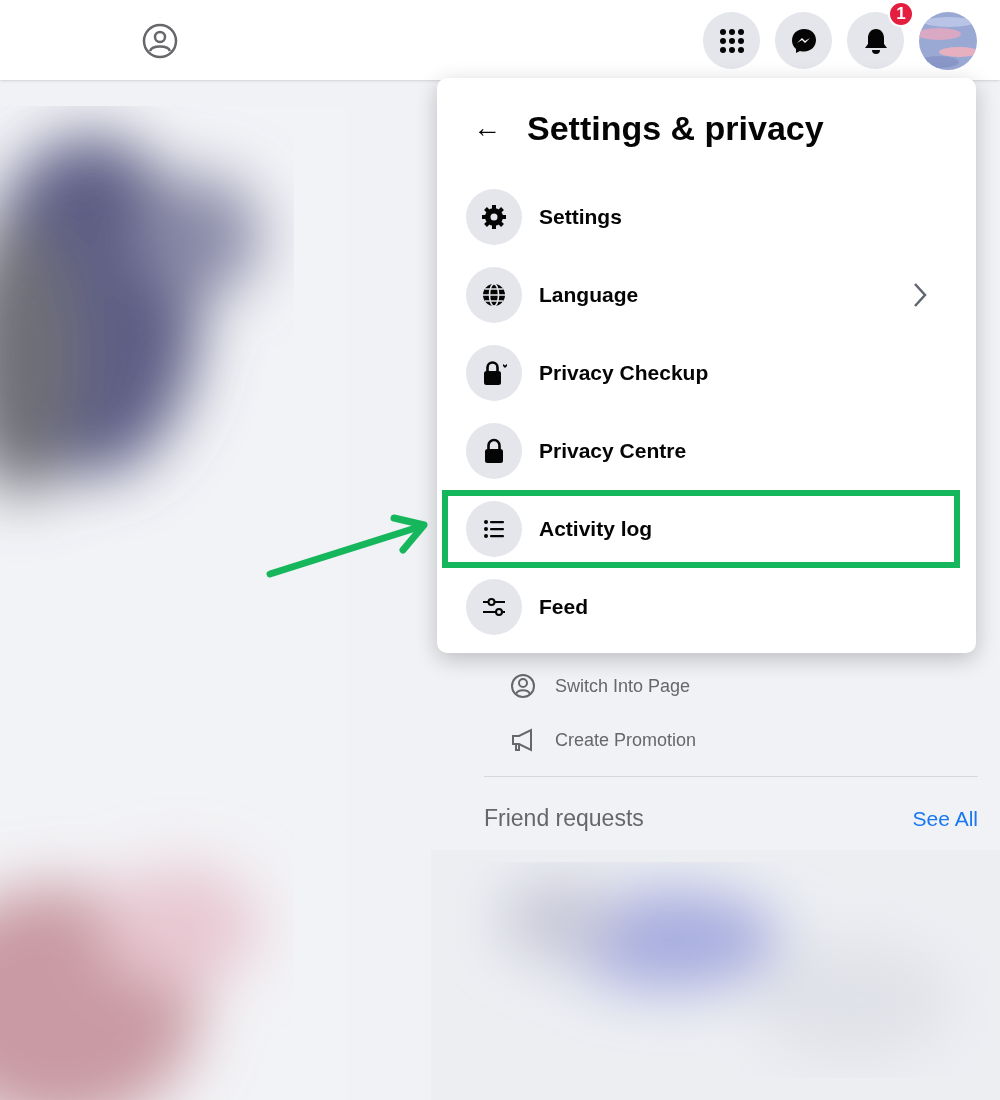 The height and width of the screenshot is (1100, 1000). I want to click on shortcut-link: Switch Into Page, so click(623, 686).